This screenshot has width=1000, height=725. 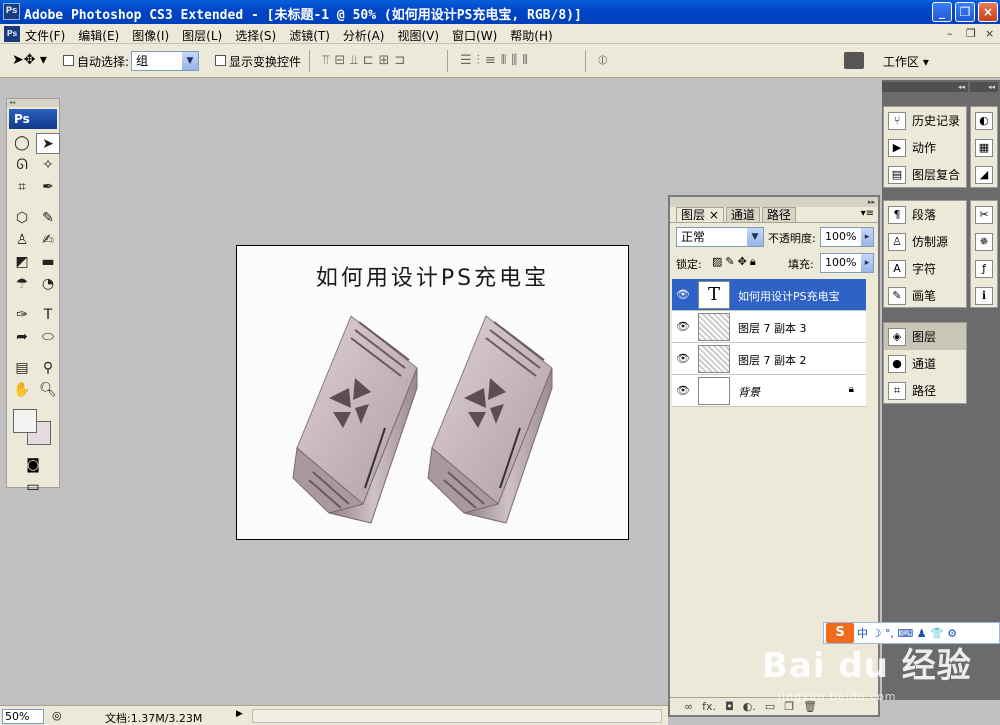 What do you see at coordinates (418, 35) in the screenshot?
I see `menu-view: 视图(V)` at bounding box center [418, 35].